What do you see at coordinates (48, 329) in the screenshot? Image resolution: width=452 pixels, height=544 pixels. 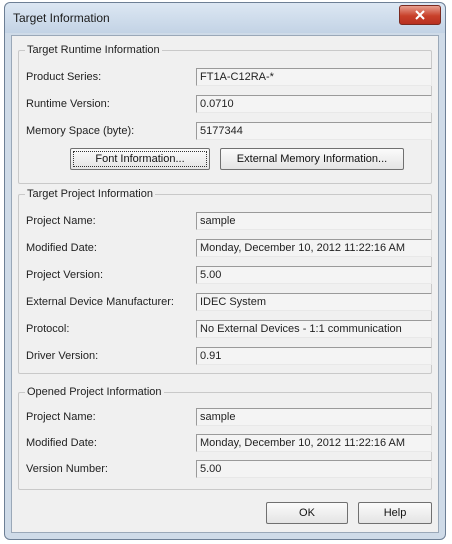 I see `protocol-label: Protocol:` at bounding box center [48, 329].